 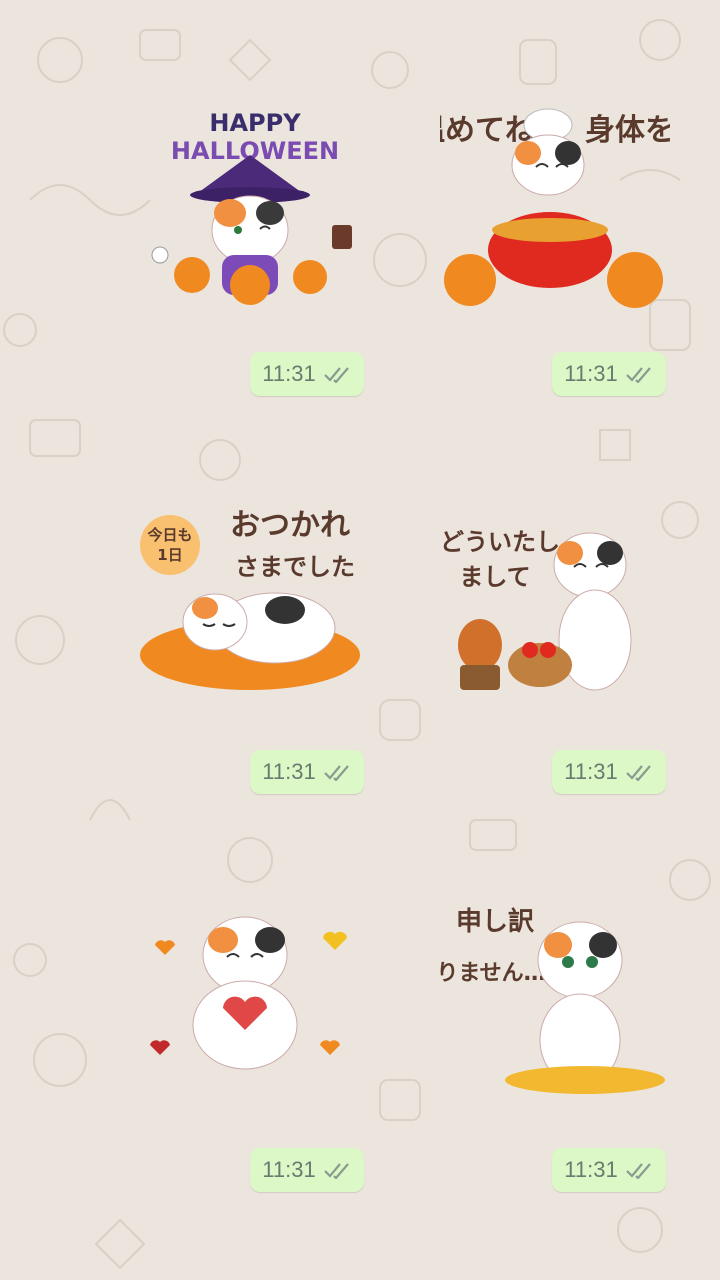 What do you see at coordinates (487, 130) in the screenshot?
I see `sticker-text: 温めてね` at bounding box center [487, 130].